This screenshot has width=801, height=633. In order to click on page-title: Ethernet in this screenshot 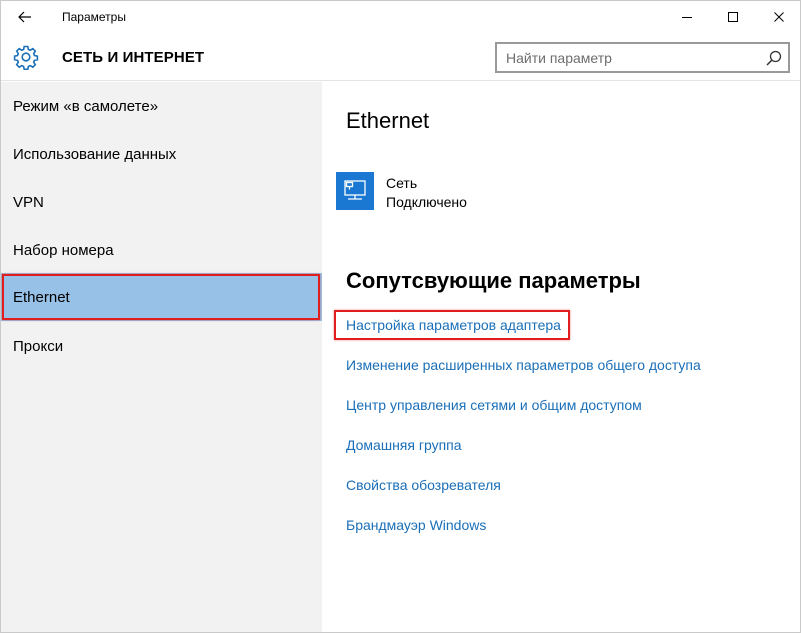, I will do `click(388, 120)`.